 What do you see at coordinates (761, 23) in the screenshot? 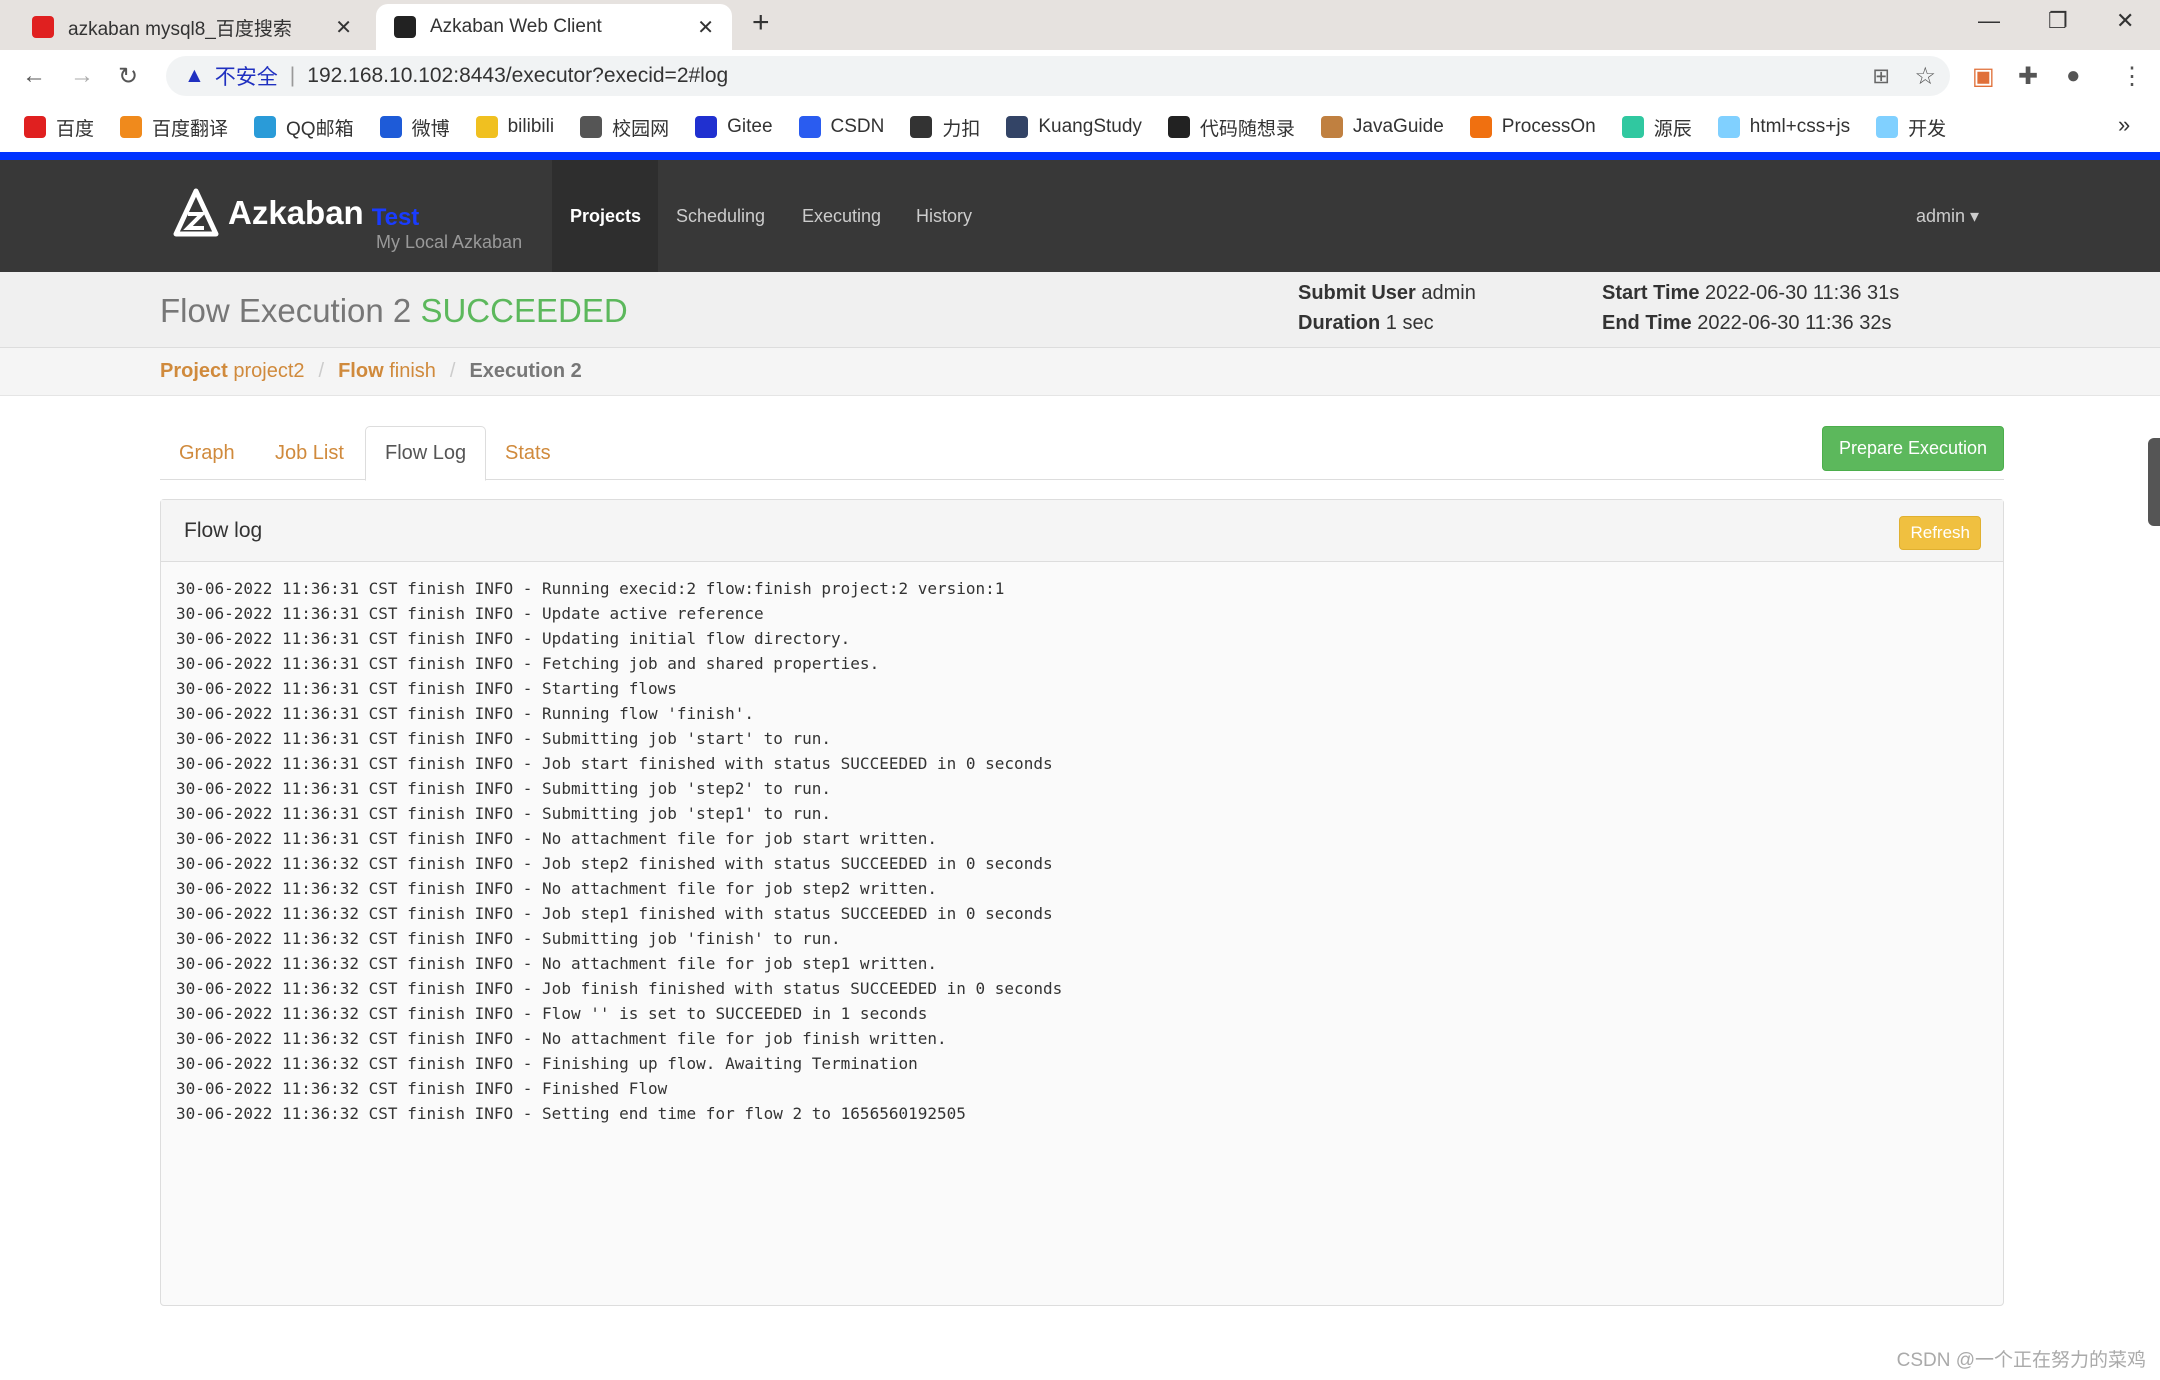
I see `new-tab-button: +` at bounding box center [761, 23].